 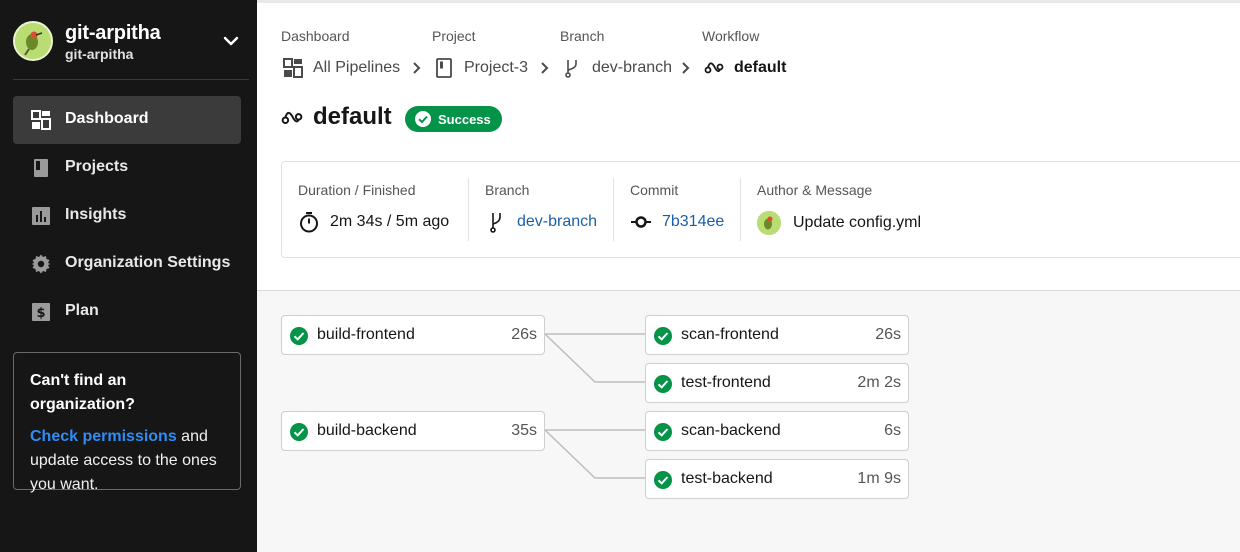 I want to click on job-duration: 6s, so click(x=892, y=430).